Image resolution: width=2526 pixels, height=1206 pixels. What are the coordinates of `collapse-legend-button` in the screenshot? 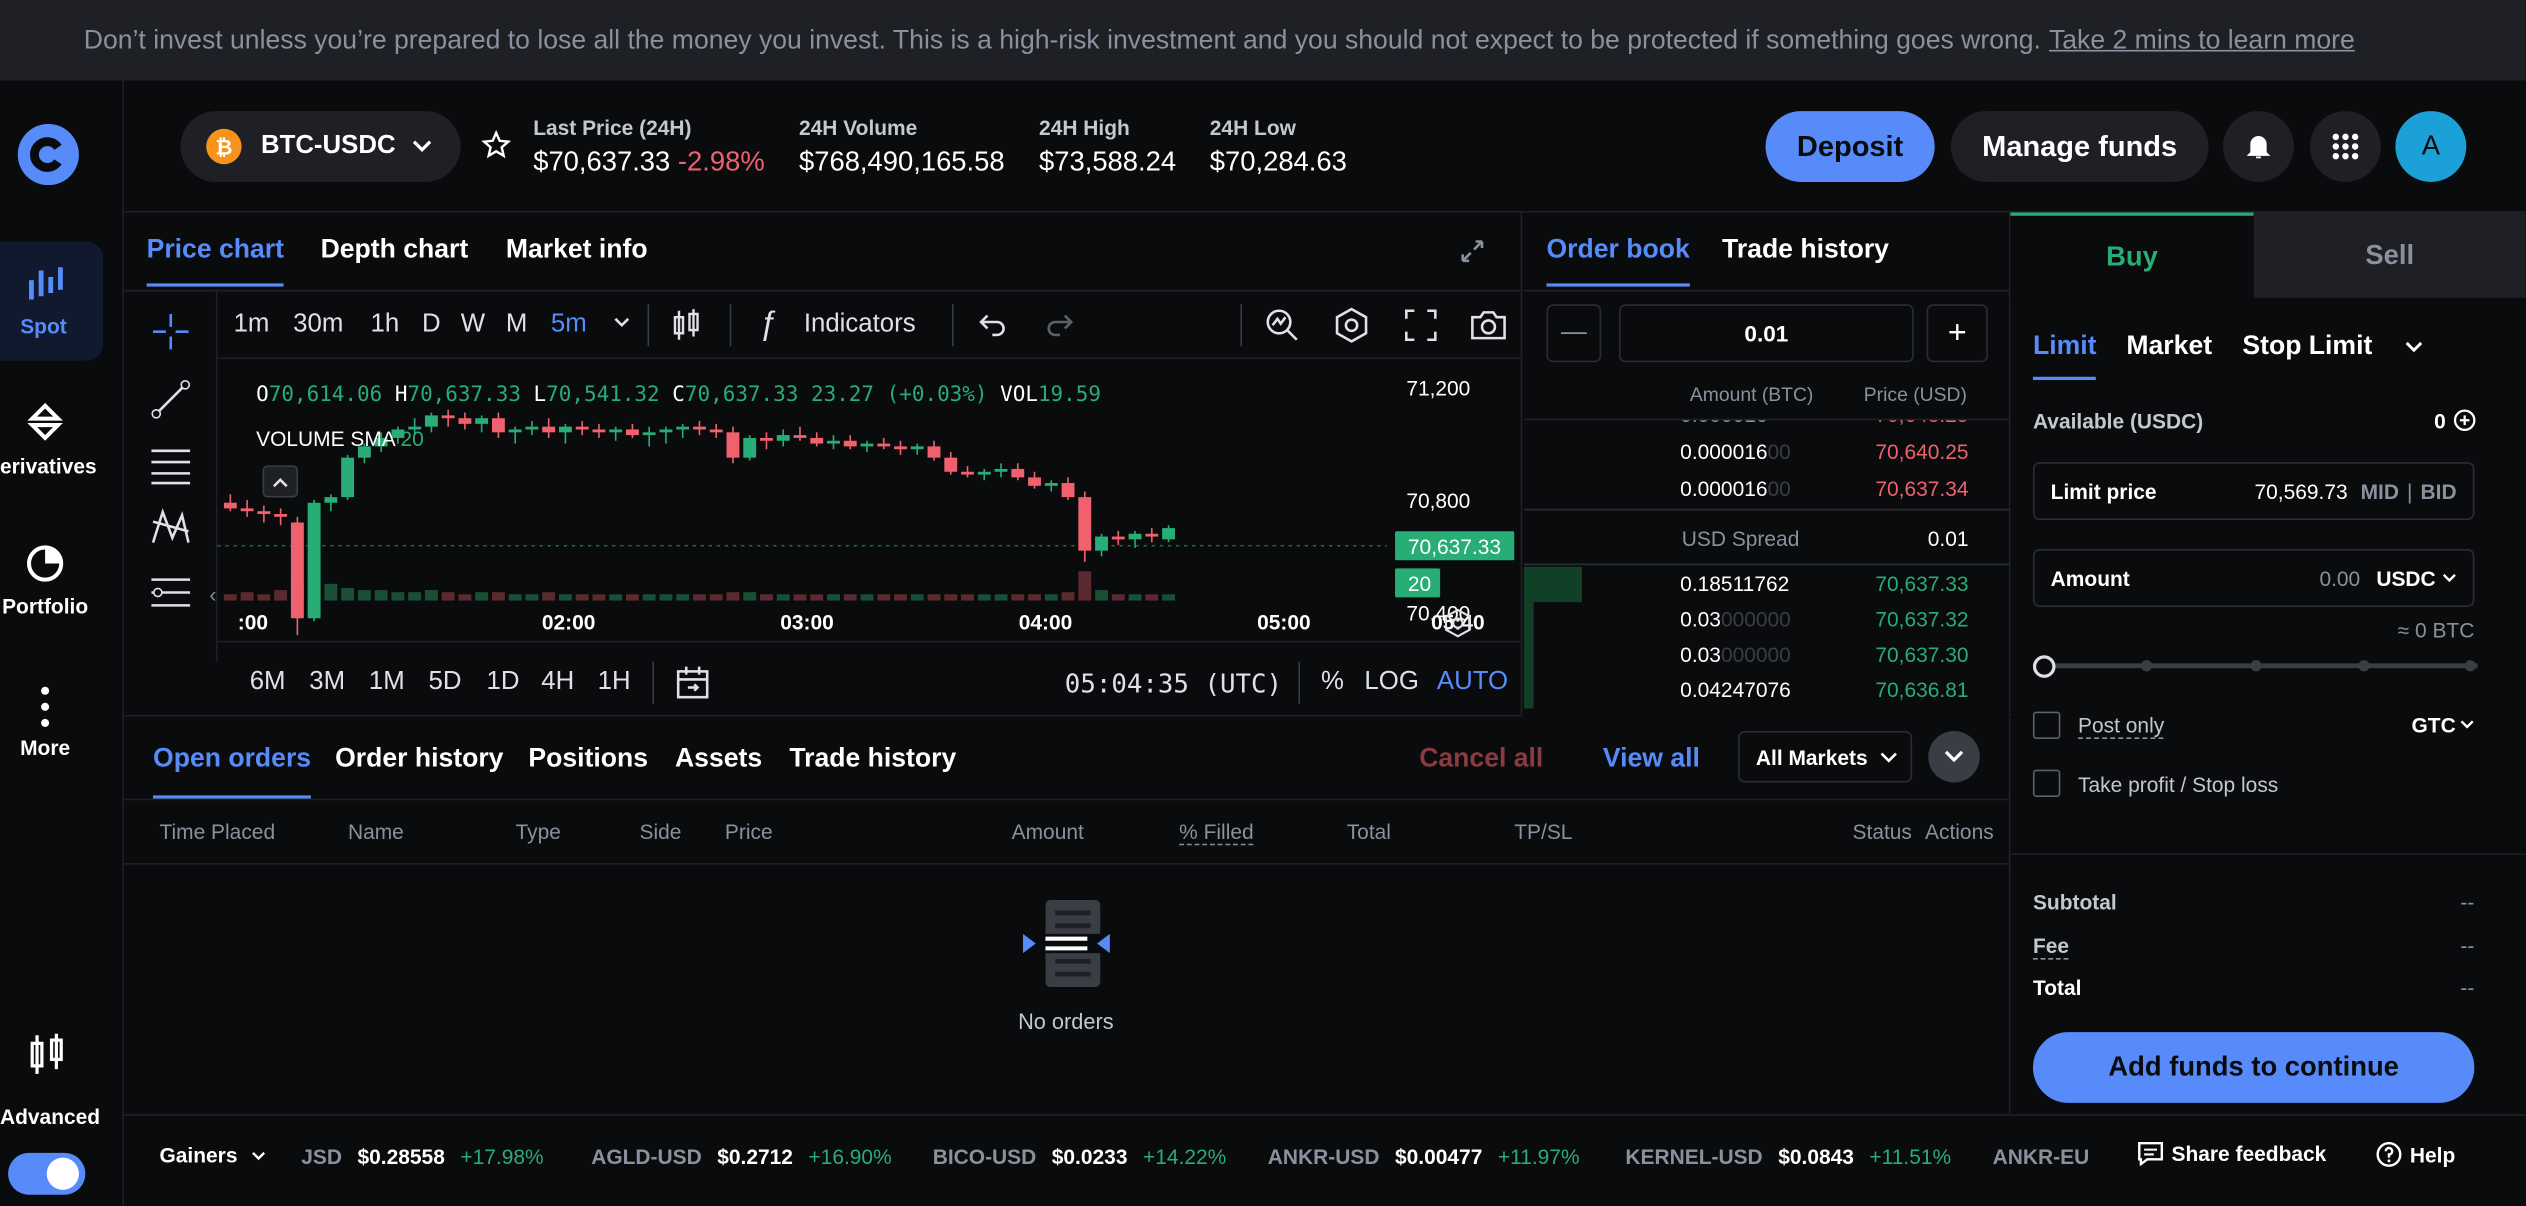 It's located at (280, 481).